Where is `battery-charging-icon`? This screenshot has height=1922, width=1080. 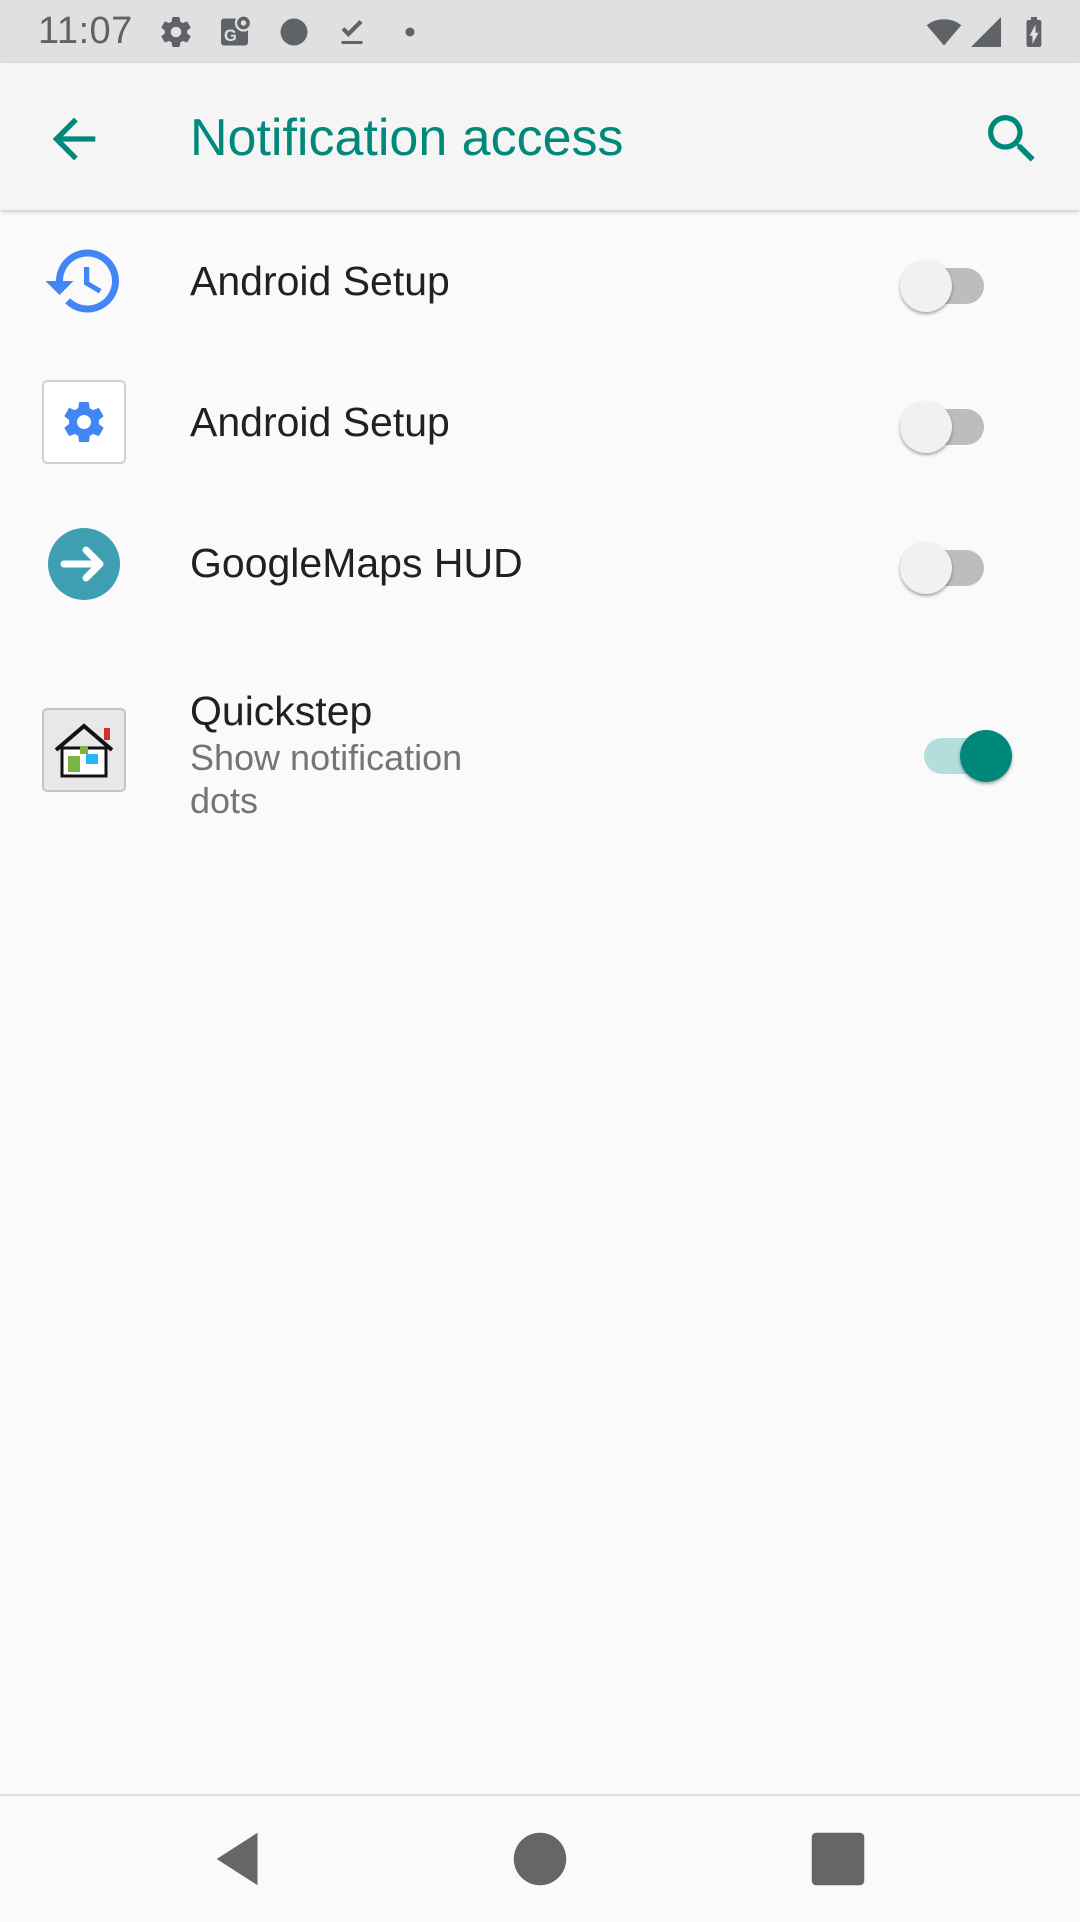
battery-charging-icon is located at coordinates (1034, 32).